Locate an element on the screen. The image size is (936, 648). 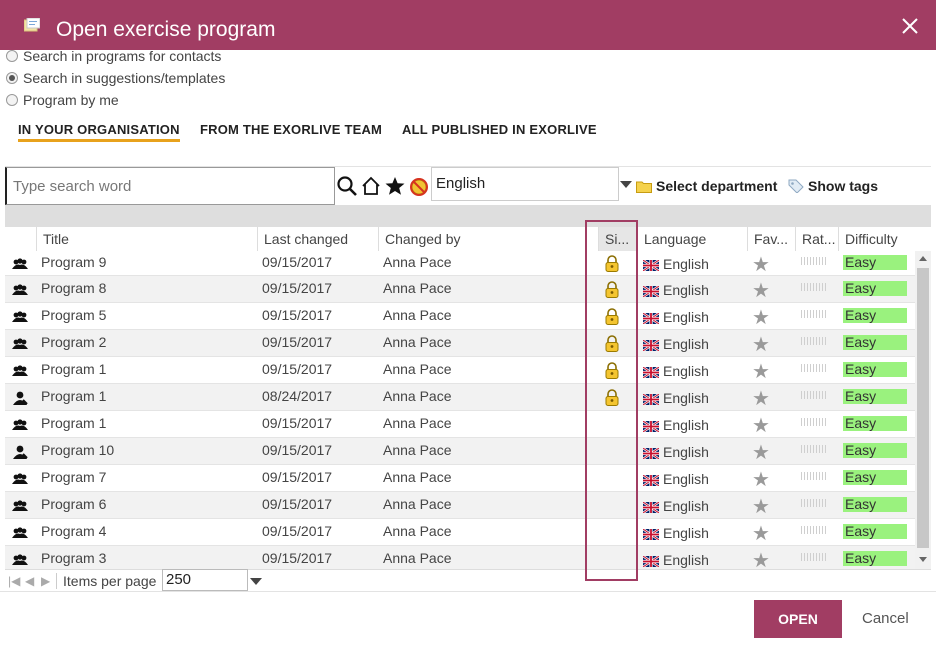
language-dropdown-arrow is located at coordinates (626, 184).